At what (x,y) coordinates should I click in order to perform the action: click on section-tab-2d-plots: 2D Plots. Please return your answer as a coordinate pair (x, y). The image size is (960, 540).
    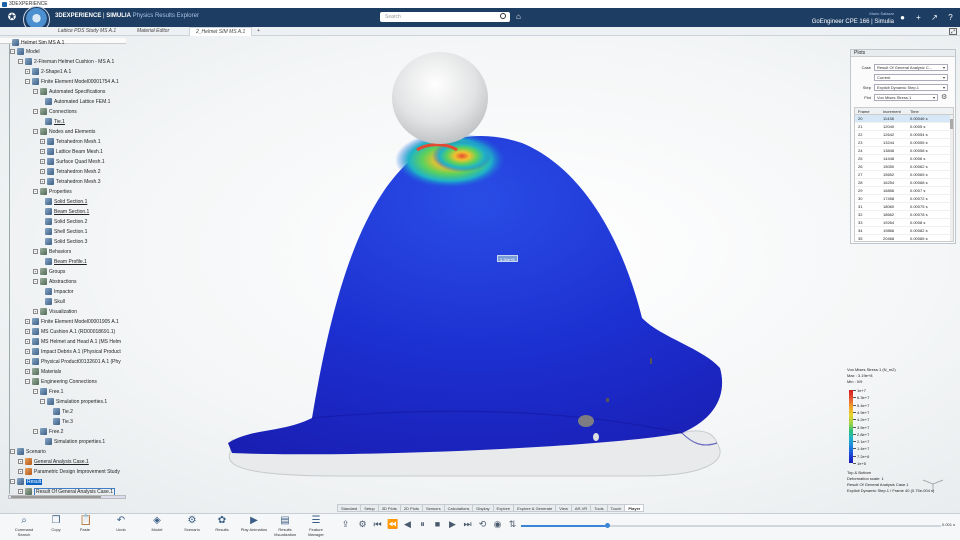
    Looking at the image, I should click on (411, 508).